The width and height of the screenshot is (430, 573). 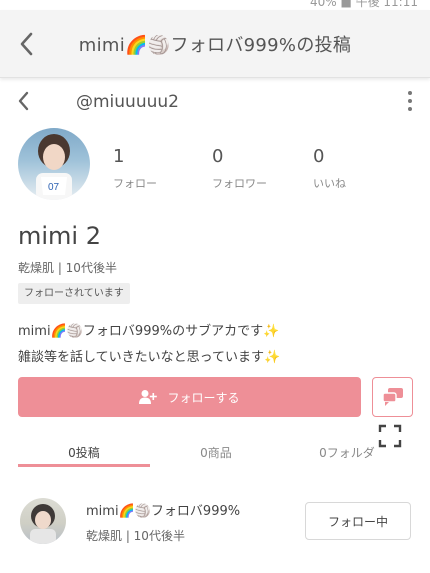 What do you see at coordinates (347, 452) in the screenshot?
I see `tab-folders: 0フォルダ` at bounding box center [347, 452].